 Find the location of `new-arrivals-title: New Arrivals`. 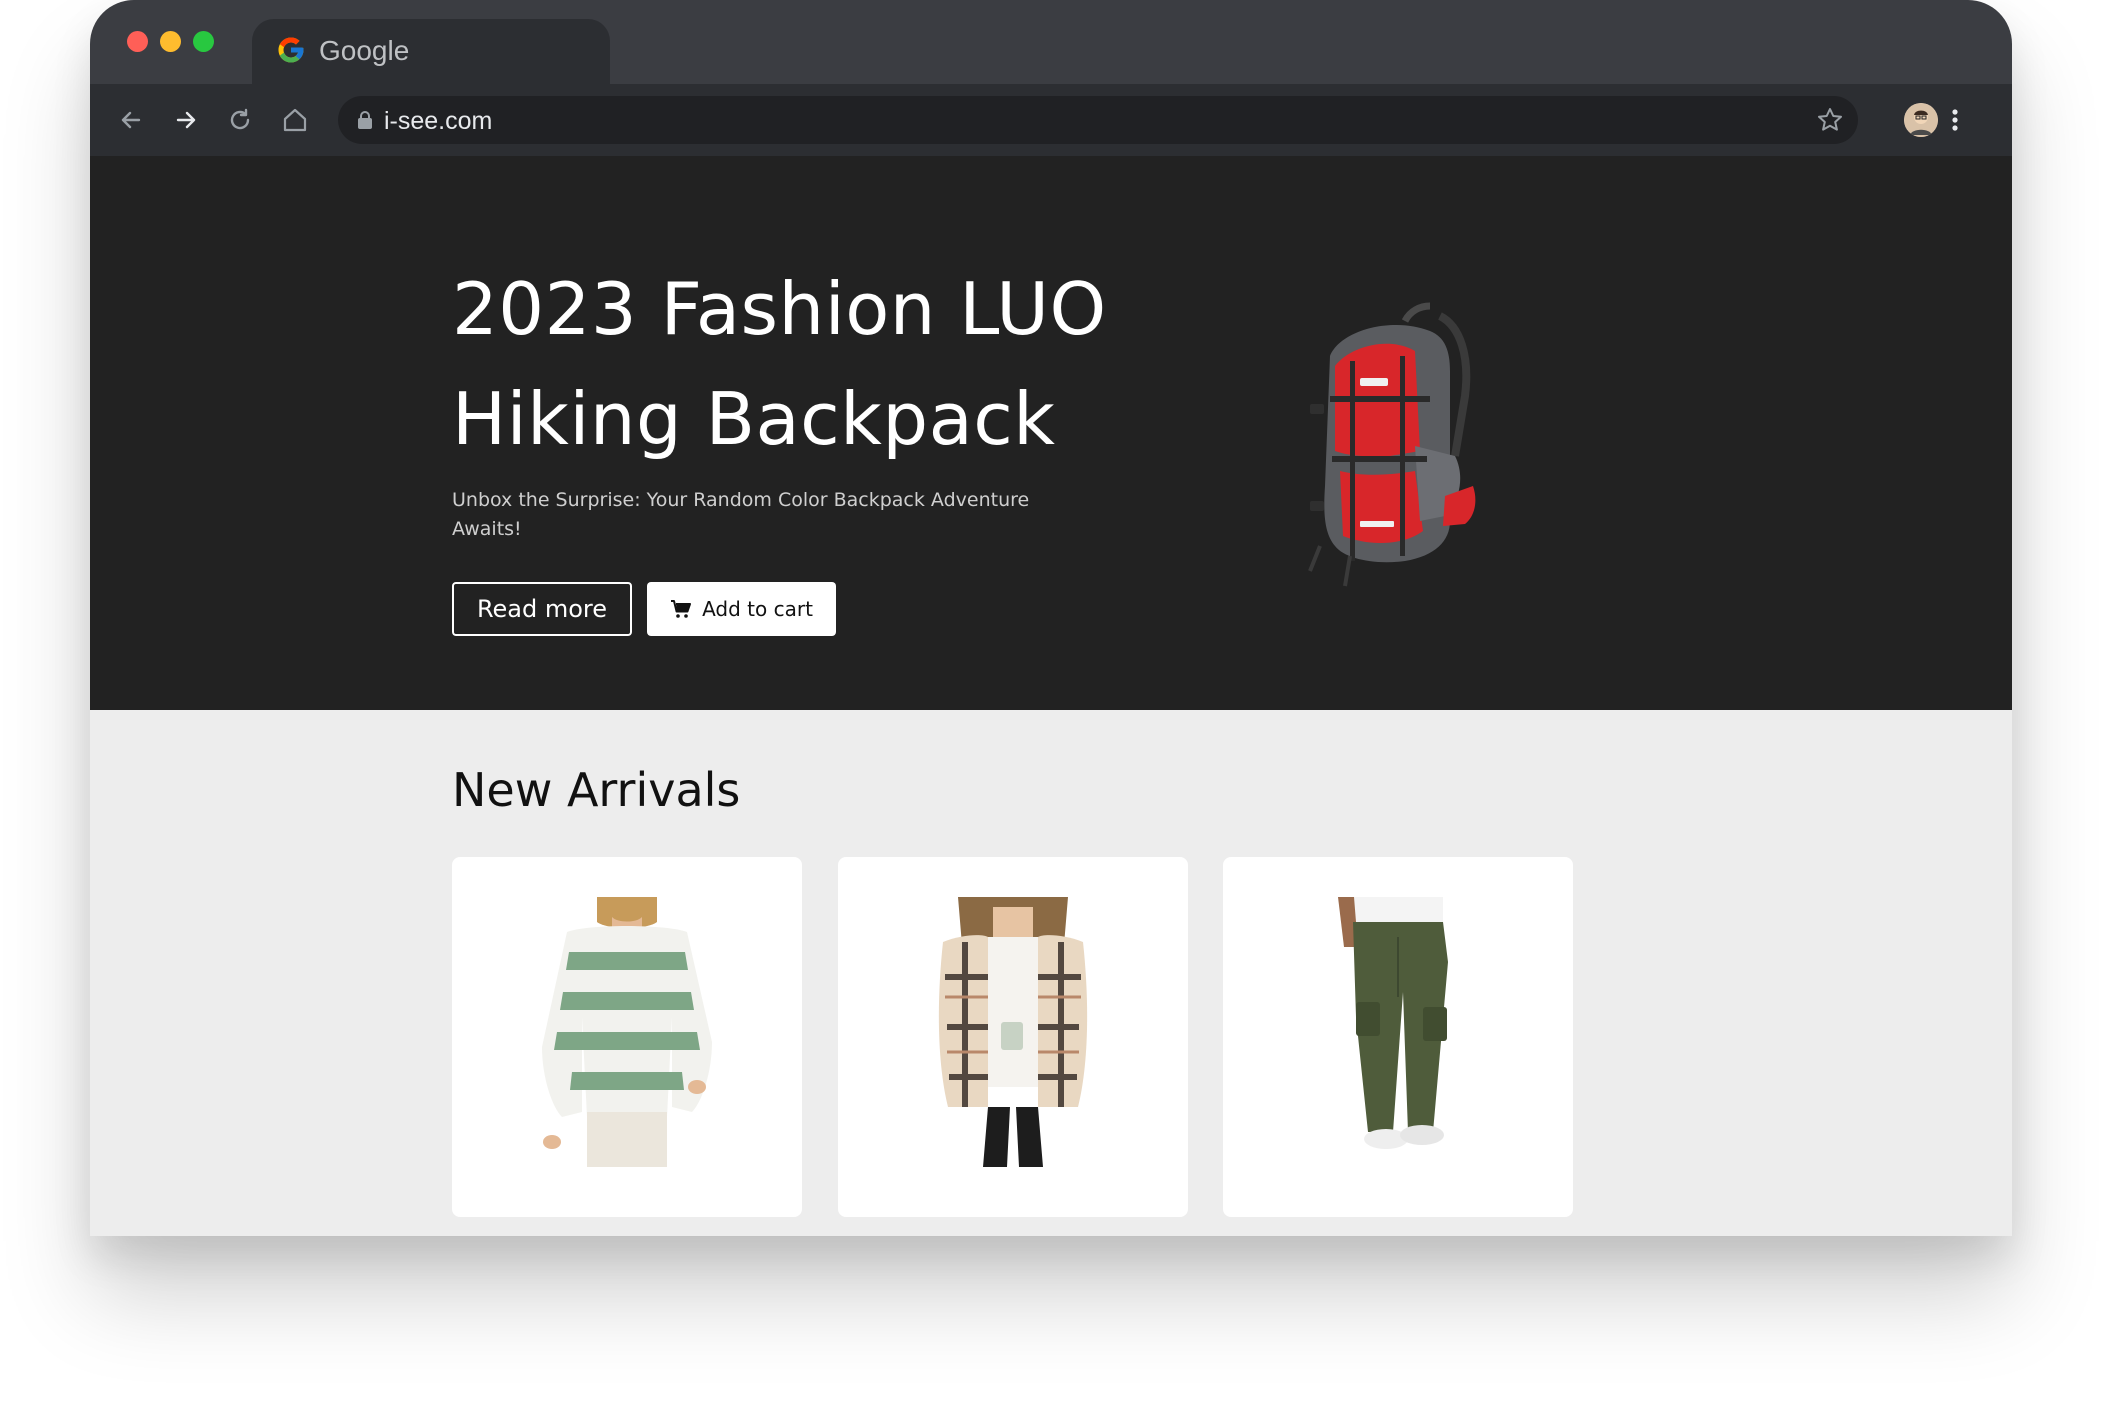

new-arrivals-title: New Arrivals is located at coordinates (596, 790).